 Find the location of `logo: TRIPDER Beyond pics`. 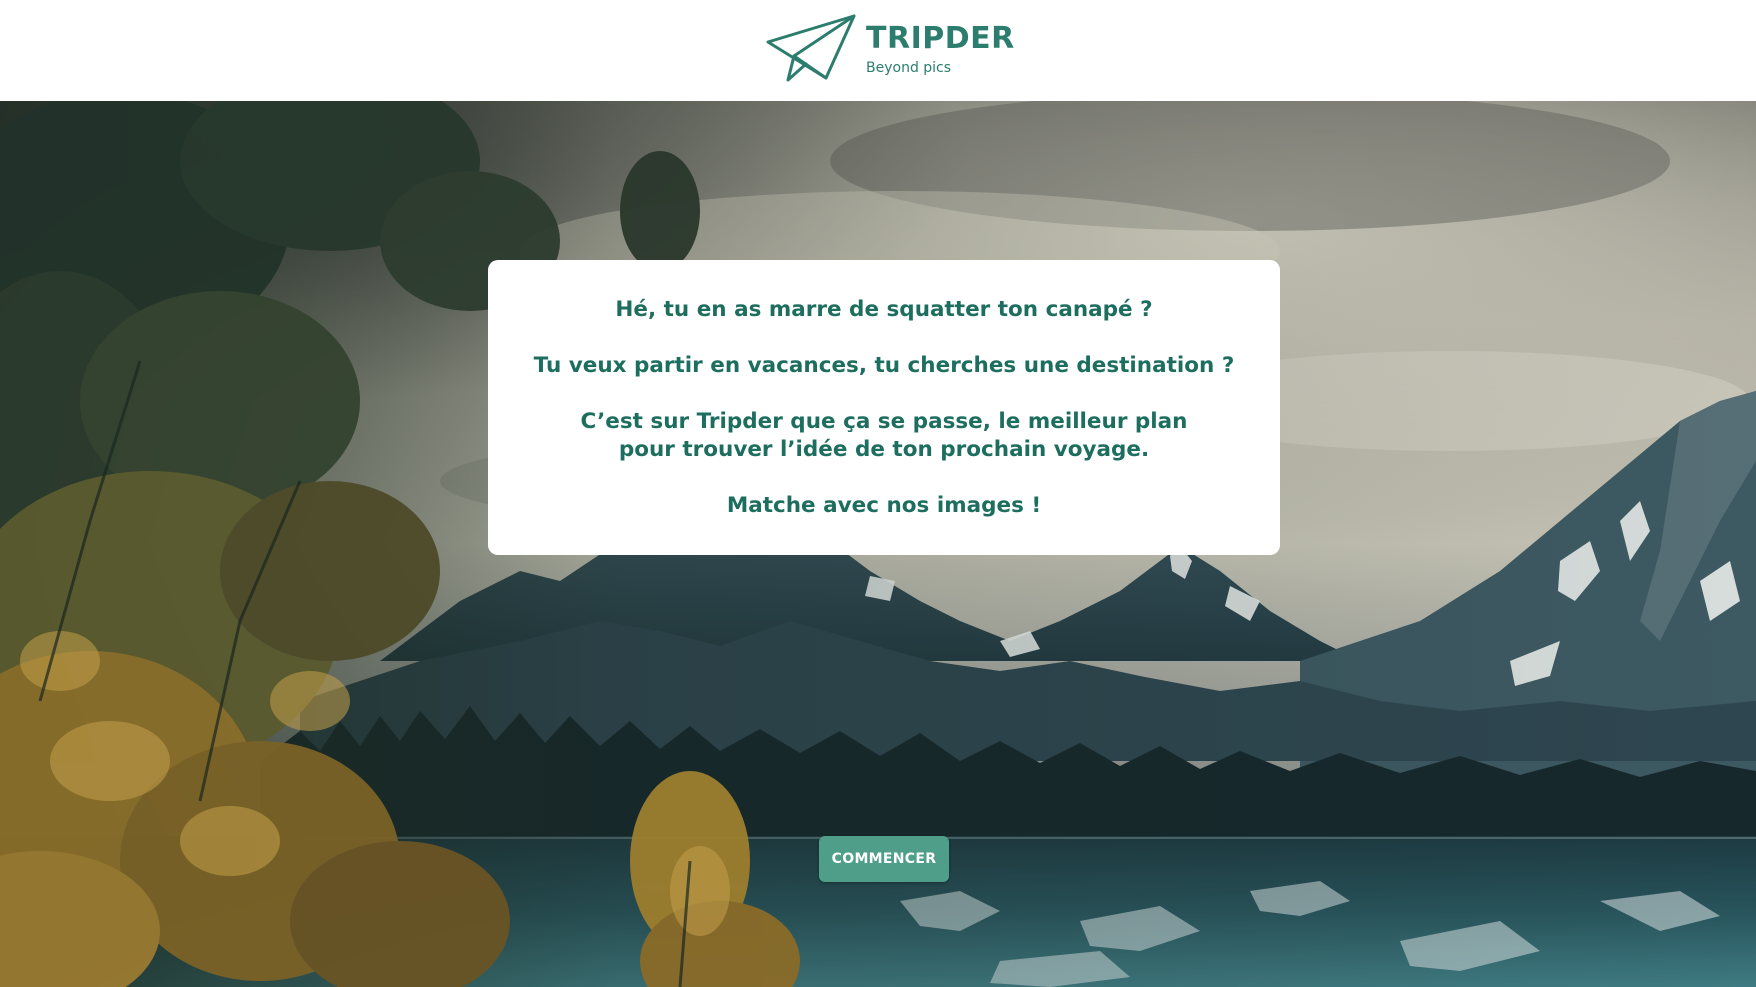

logo: TRIPDER Beyond pics is located at coordinates (890, 49).